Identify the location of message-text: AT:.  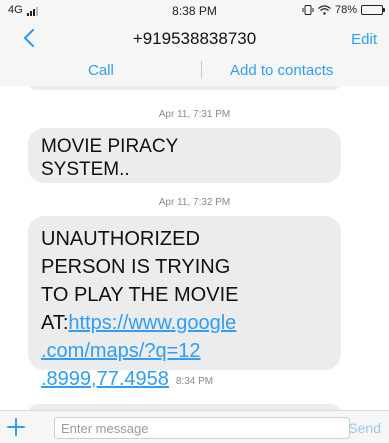
(55, 323).